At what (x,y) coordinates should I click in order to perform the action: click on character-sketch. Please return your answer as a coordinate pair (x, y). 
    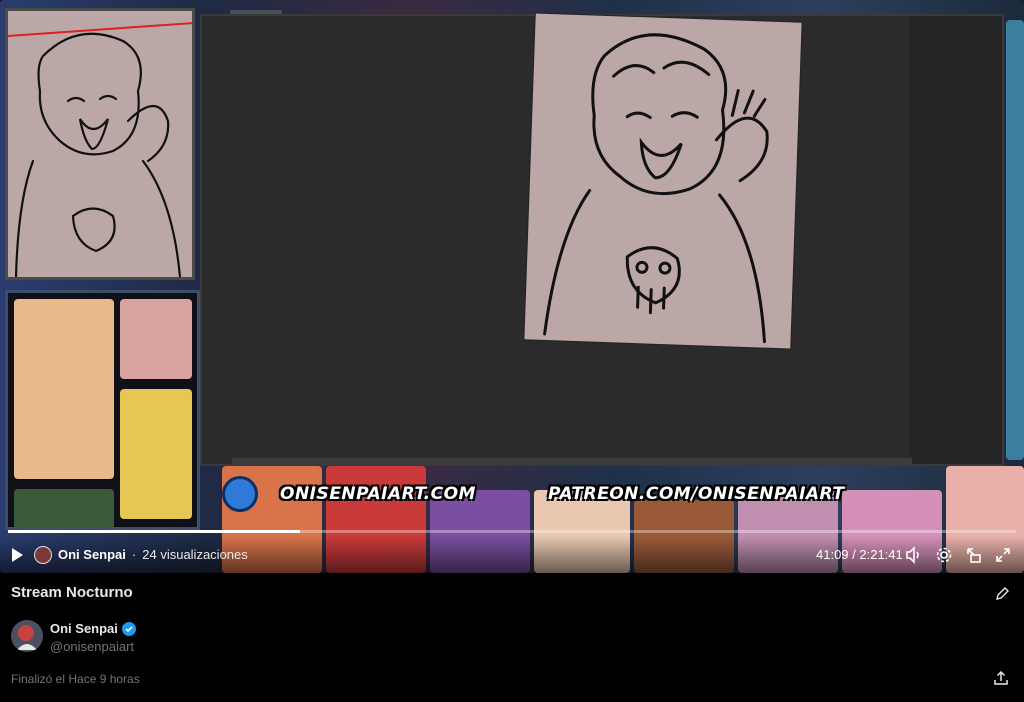
    Looking at the image, I should click on (656, 188).